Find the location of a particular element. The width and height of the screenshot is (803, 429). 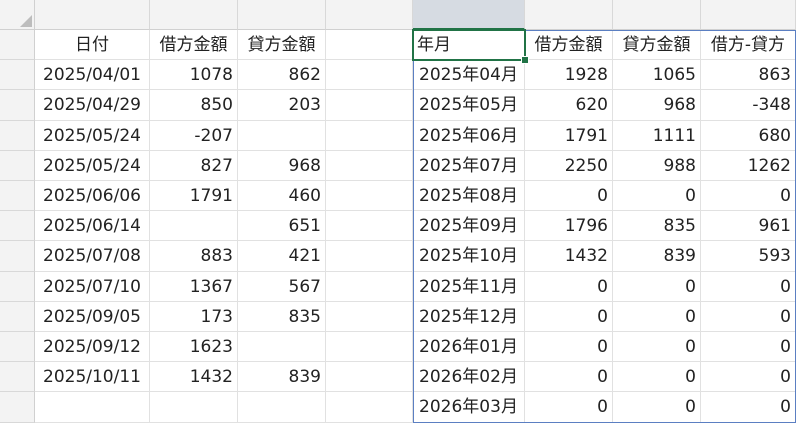

cell-g2: 1065 is located at coordinates (657, 75).